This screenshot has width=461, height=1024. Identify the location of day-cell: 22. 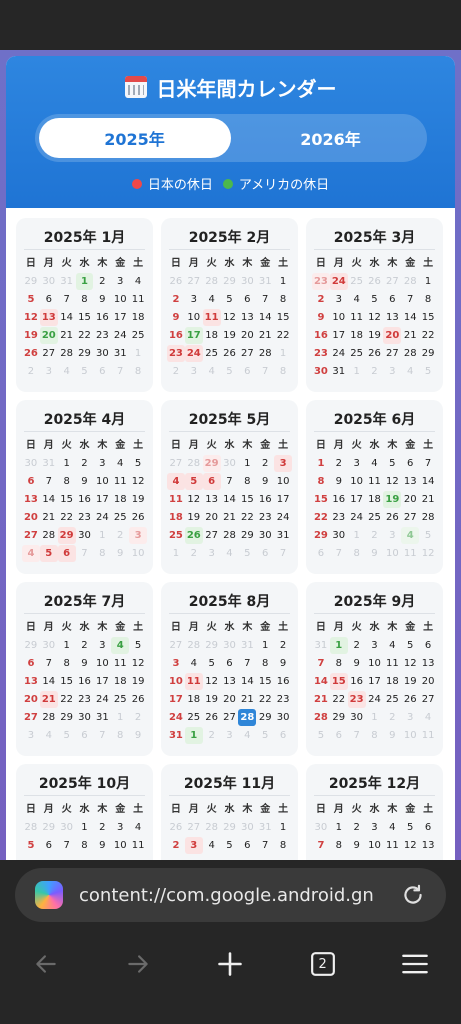
(428, 335).